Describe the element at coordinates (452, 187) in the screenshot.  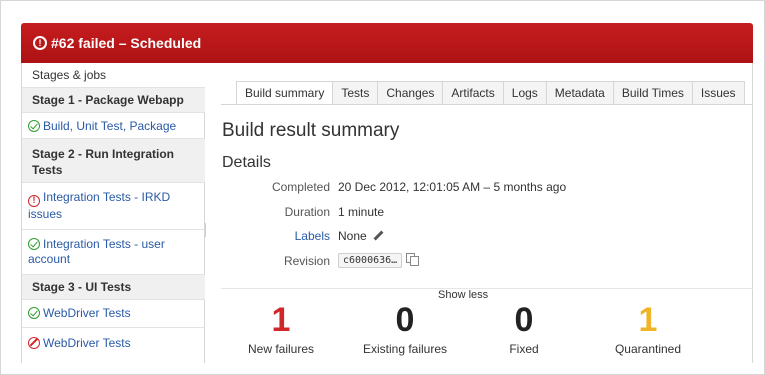
I see `completed-value: 20 Dec 2012, 12:01:05 AM – 5 months ago` at that location.